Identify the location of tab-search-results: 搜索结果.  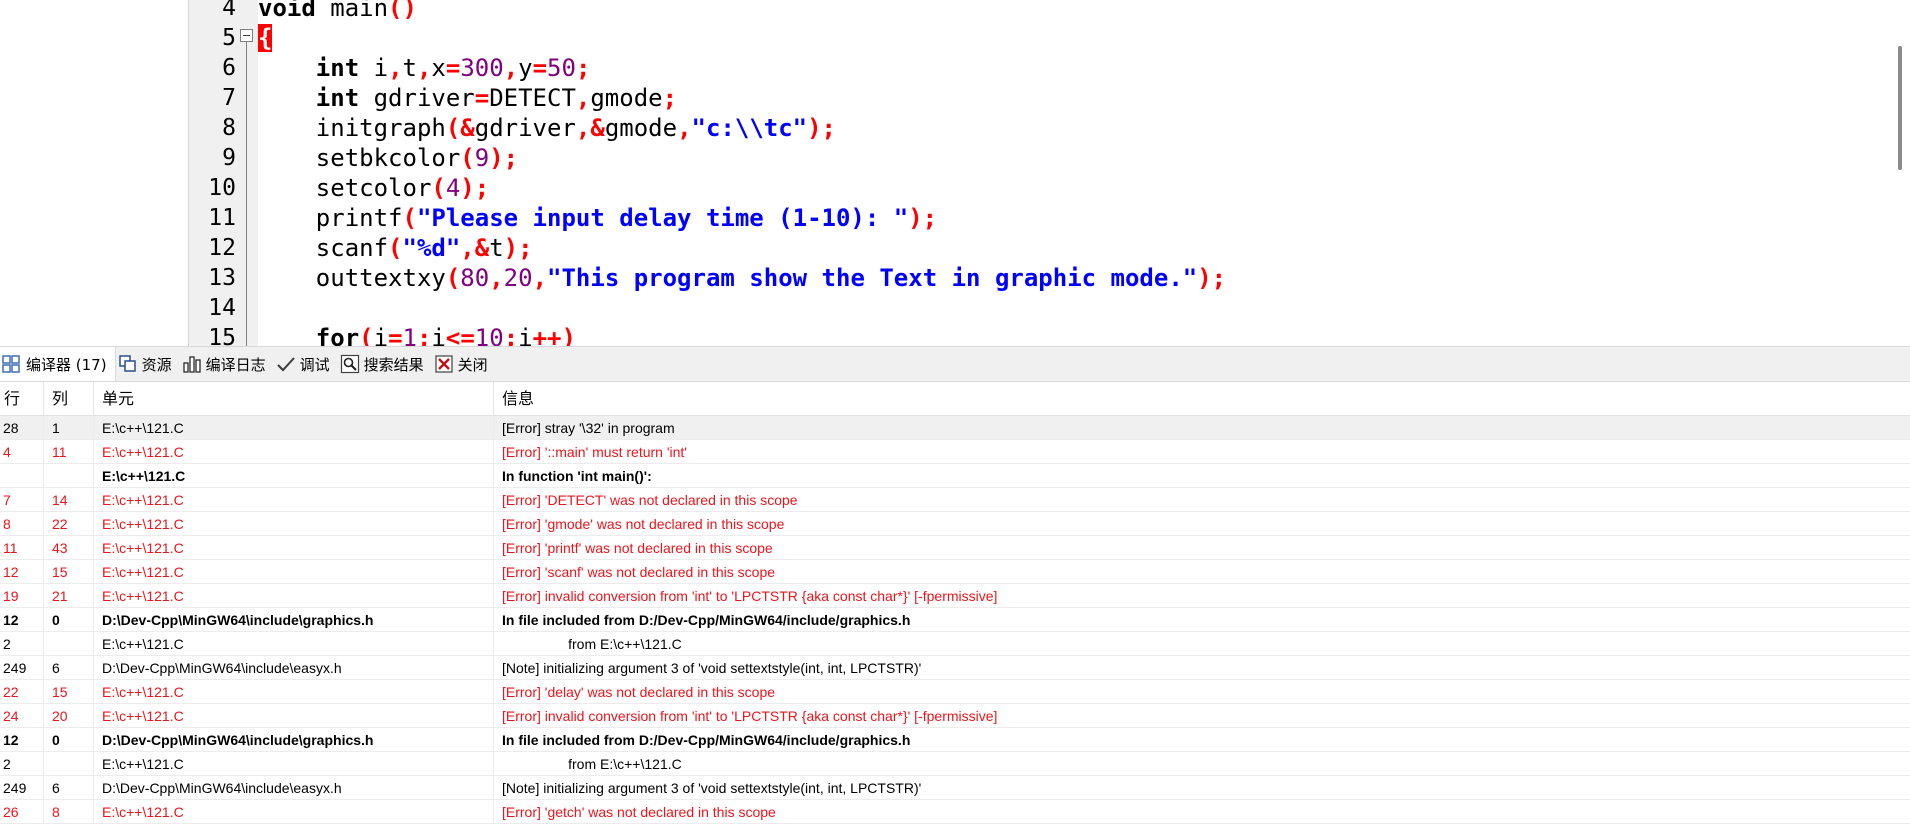
(385, 364).